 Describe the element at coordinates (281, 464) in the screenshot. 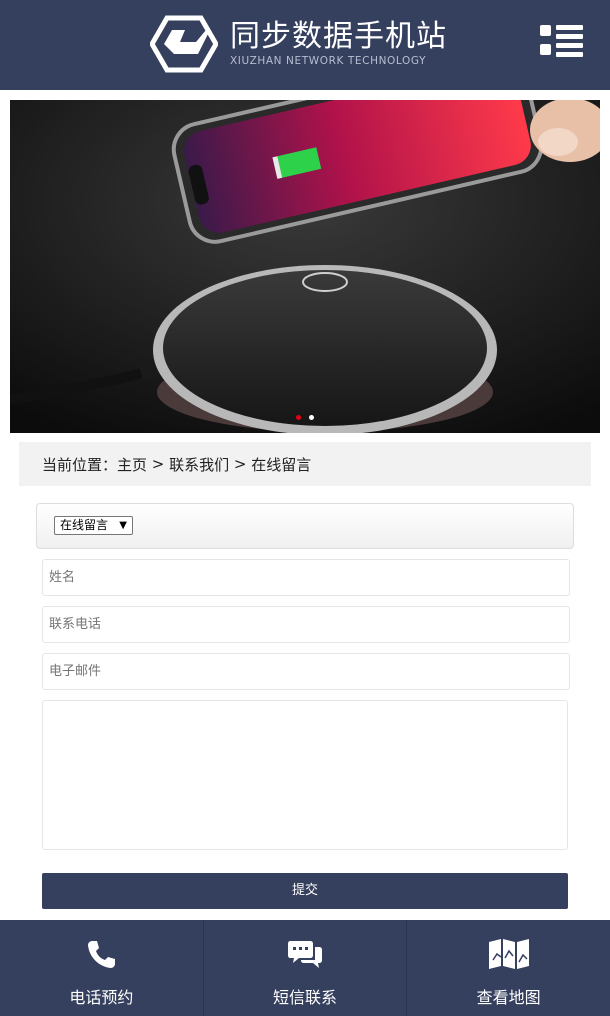

I see `breadcrumb-current: 在线留言` at that location.